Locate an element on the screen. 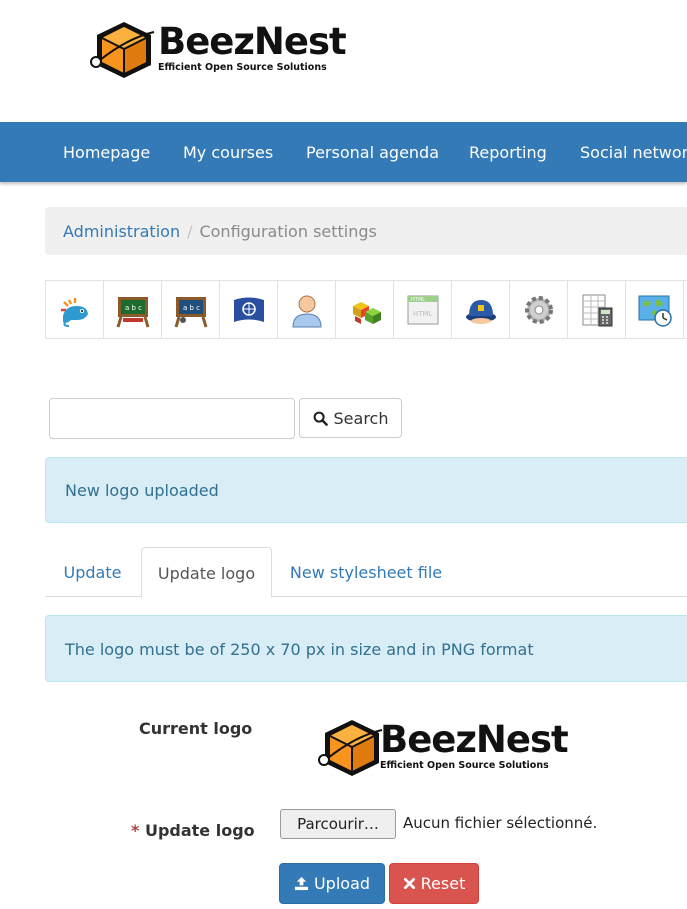  settings-gear-icon is located at coordinates (538, 309).